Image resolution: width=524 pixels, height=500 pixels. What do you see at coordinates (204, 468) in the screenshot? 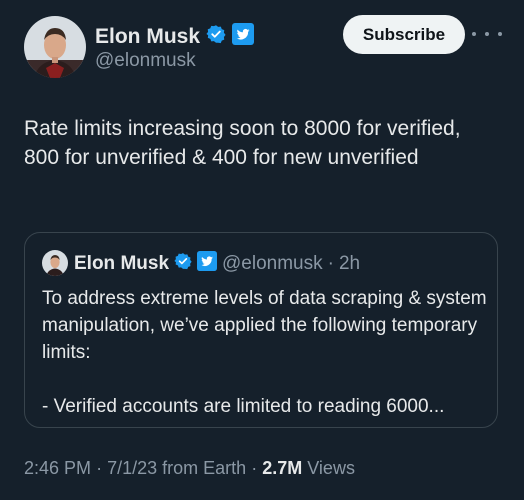
I see `tweet-source: from Earth` at bounding box center [204, 468].